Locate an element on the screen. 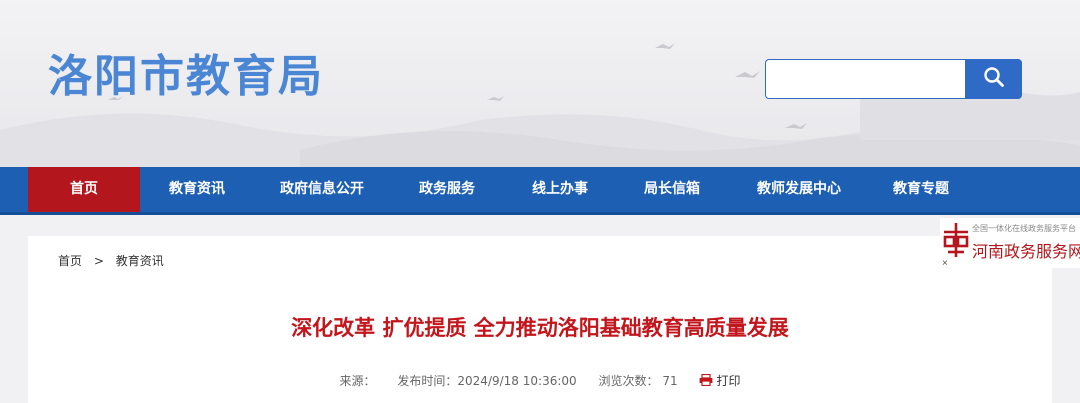 The image size is (1080, 403). gov-service-logo-icon is located at coordinates (956, 242).